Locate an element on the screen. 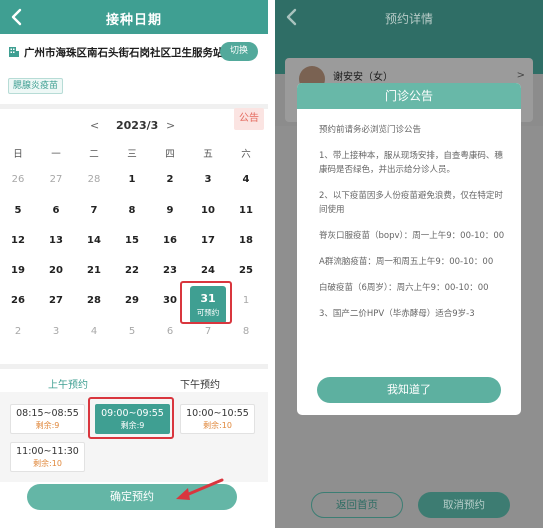  calendar-day: 21 is located at coordinates (94, 270).